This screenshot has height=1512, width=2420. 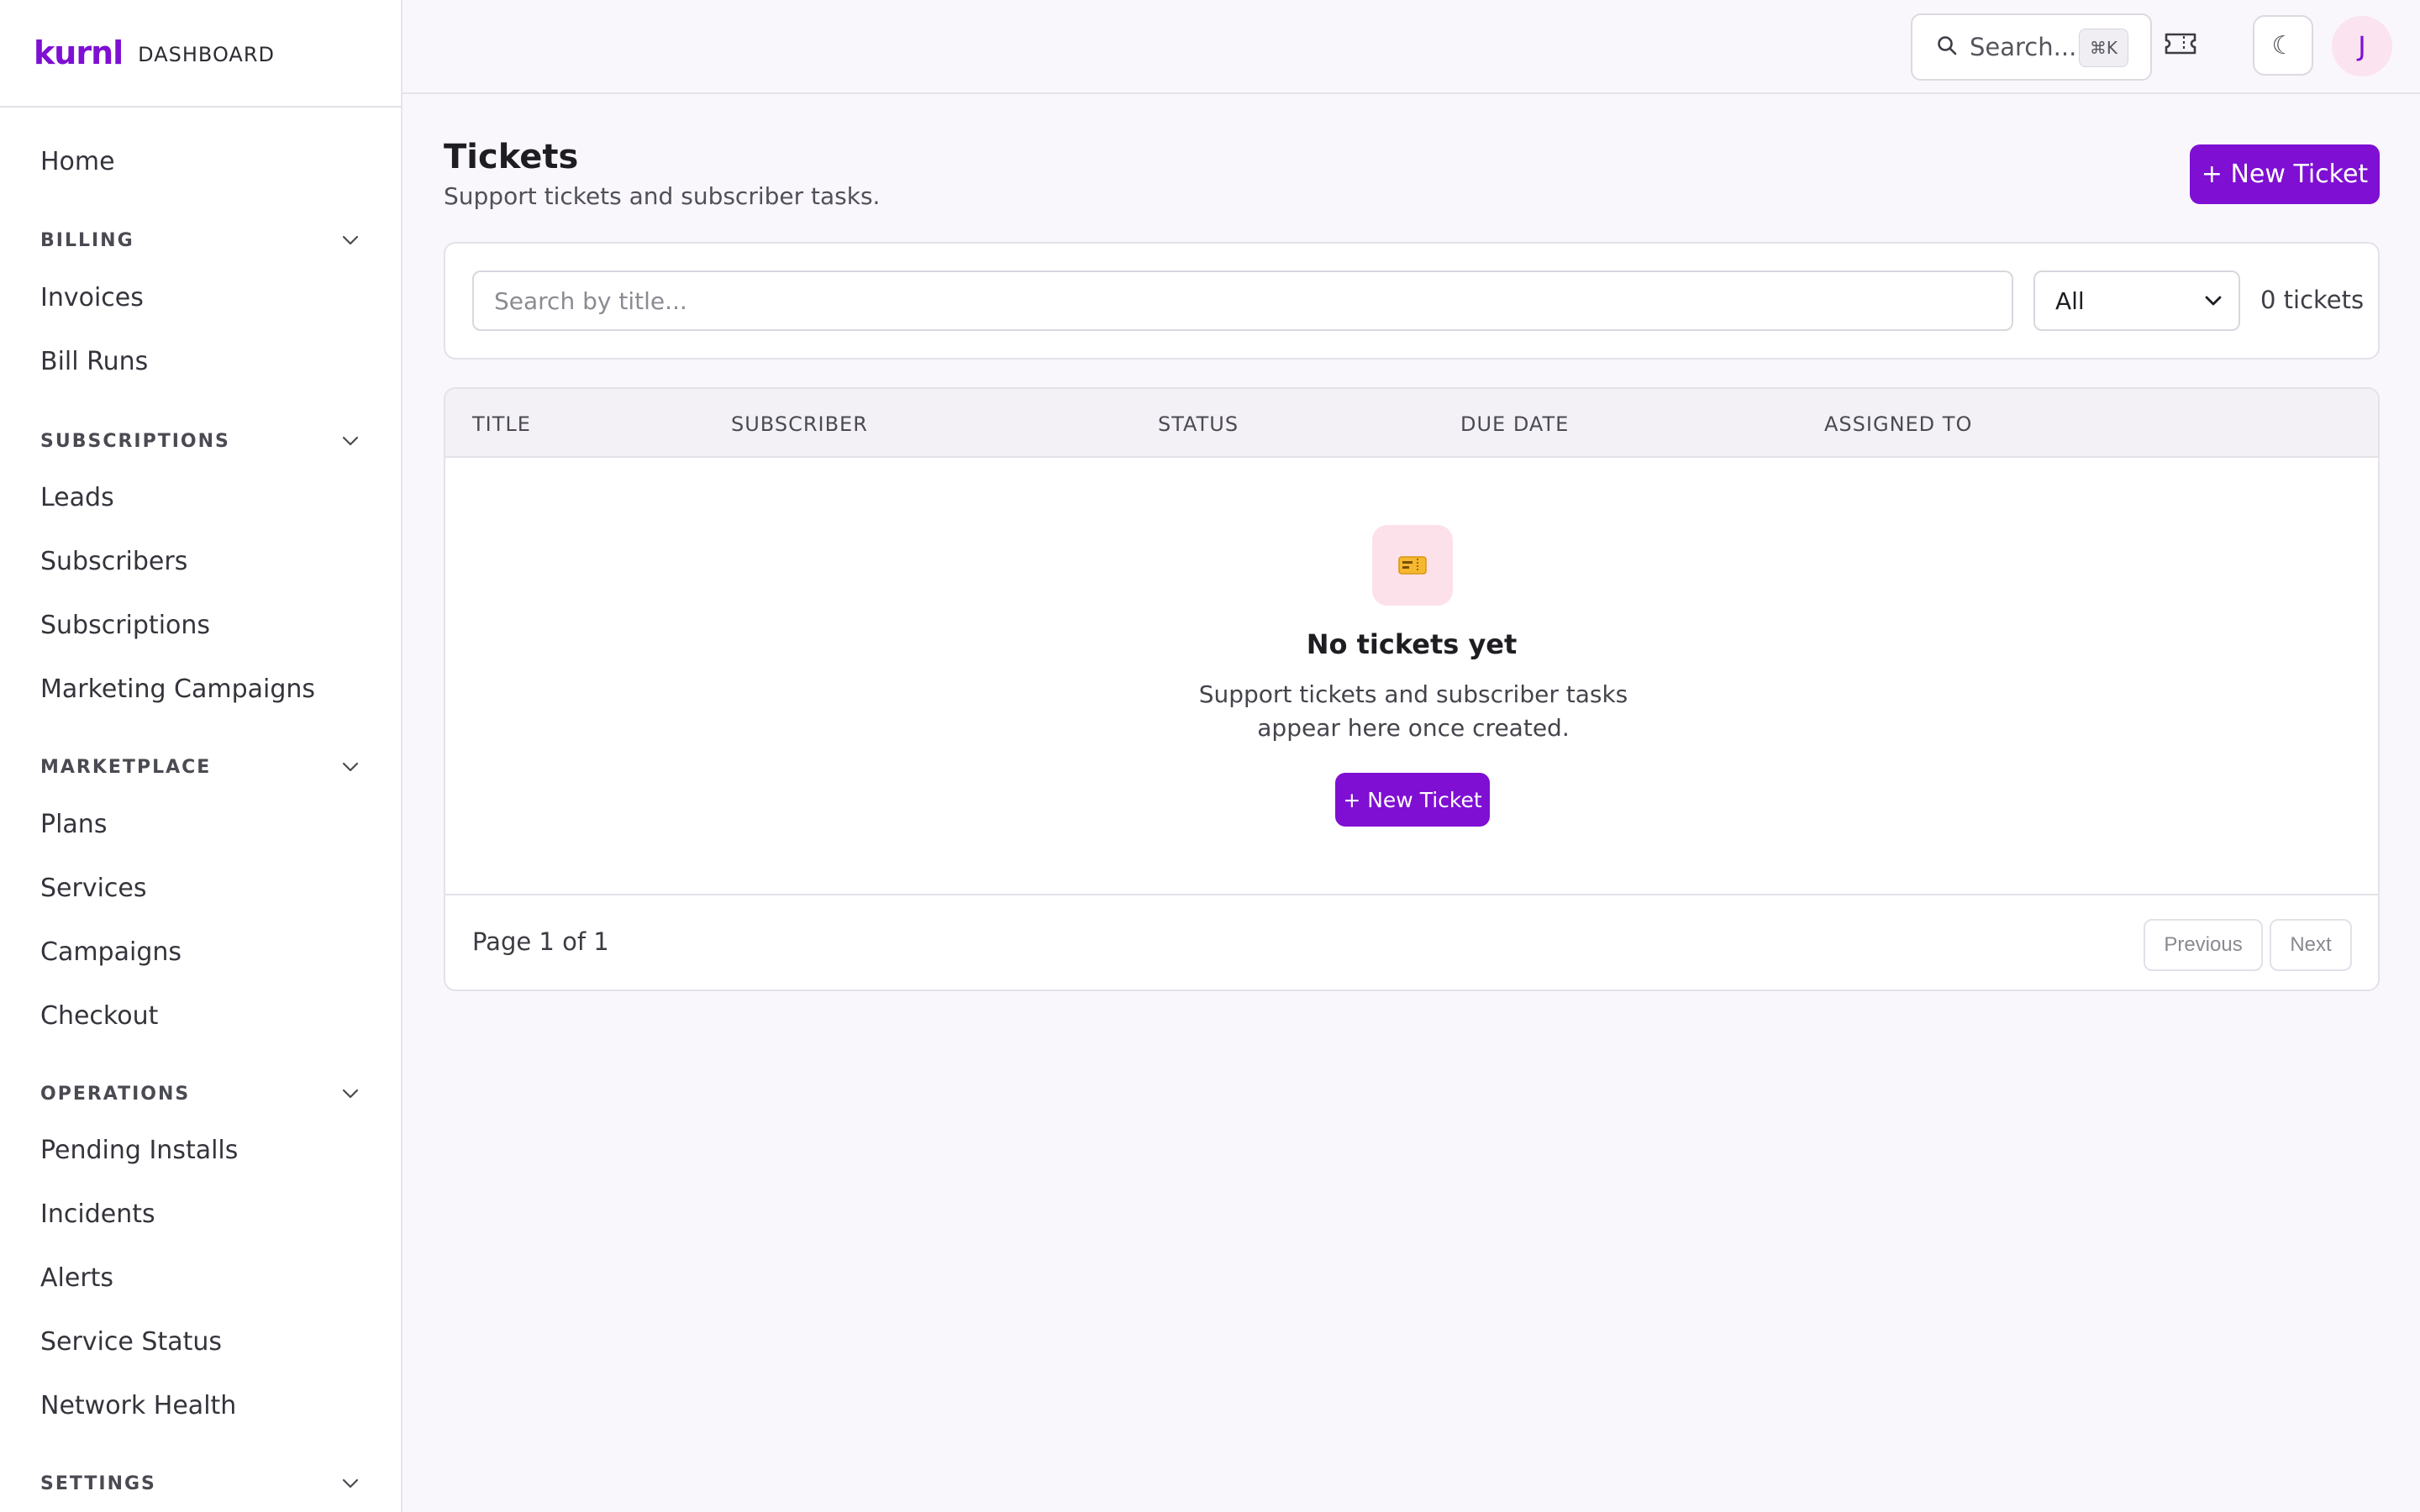 I want to click on sidebar-item-marketing-campaigns: Marketing Campaigns, so click(x=177, y=689).